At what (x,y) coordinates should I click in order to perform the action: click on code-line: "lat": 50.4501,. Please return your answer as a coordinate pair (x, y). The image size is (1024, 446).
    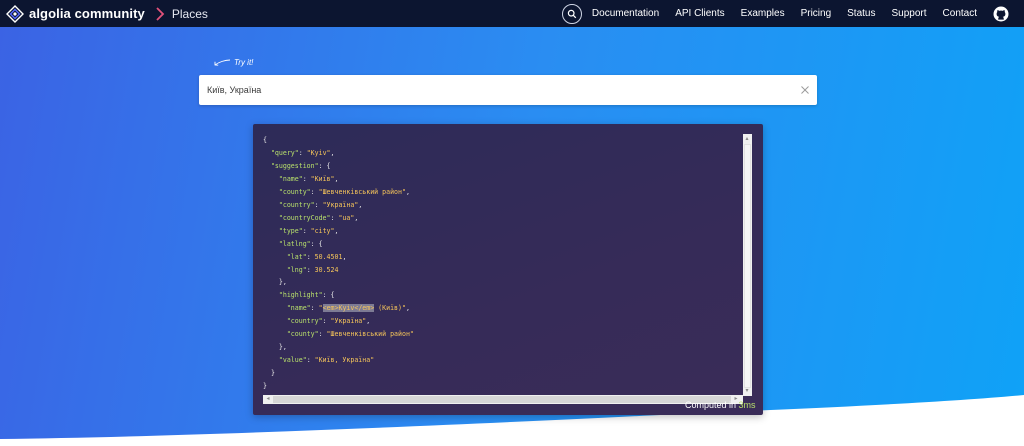
    Looking at the image, I should click on (502, 257).